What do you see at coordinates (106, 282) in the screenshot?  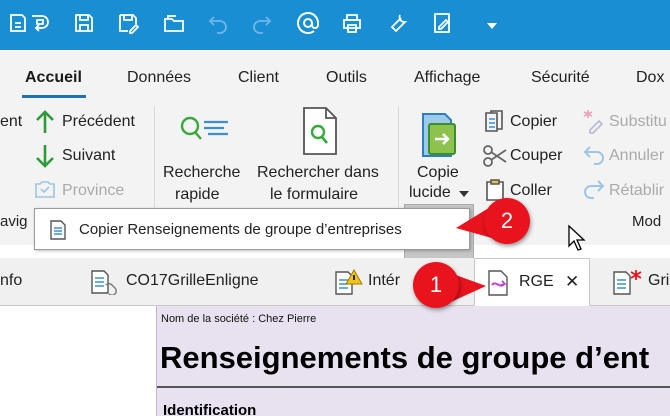 I see `linked-doc-icon` at bounding box center [106, 282].